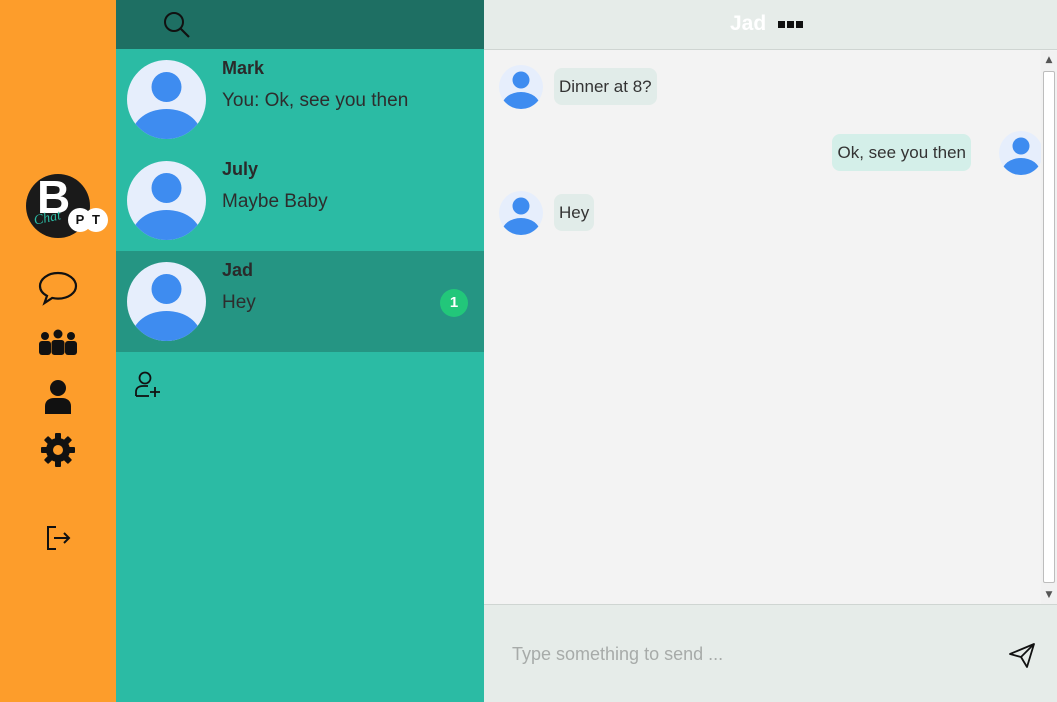  I want to click on send-icon, so click(1022, 655).